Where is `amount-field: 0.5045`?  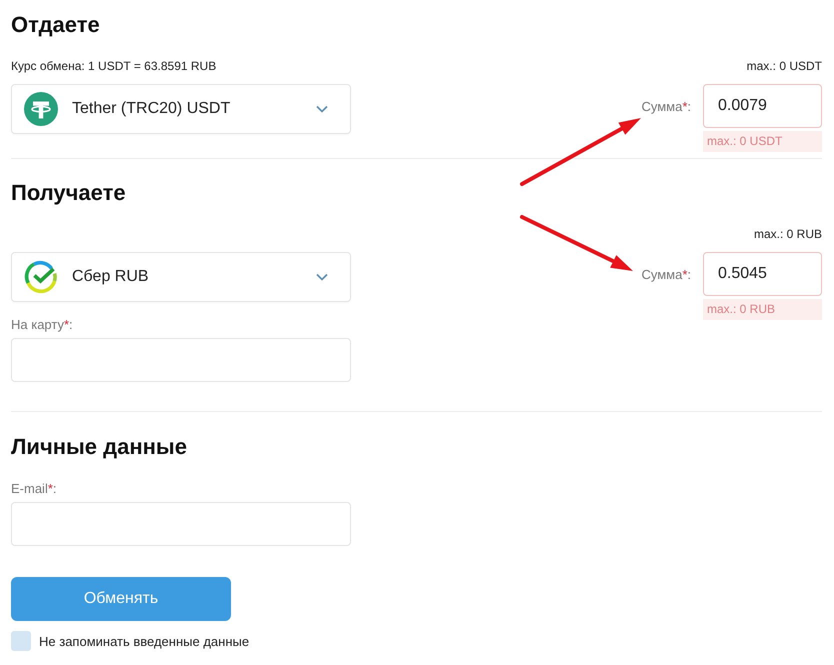
amount-field: 0.5045 is located at coordinates (762, 274).